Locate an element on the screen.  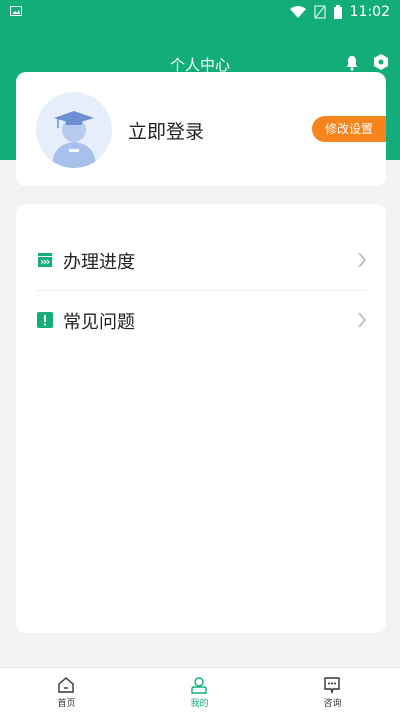
battery-icon is located at coordinates (337, 12).